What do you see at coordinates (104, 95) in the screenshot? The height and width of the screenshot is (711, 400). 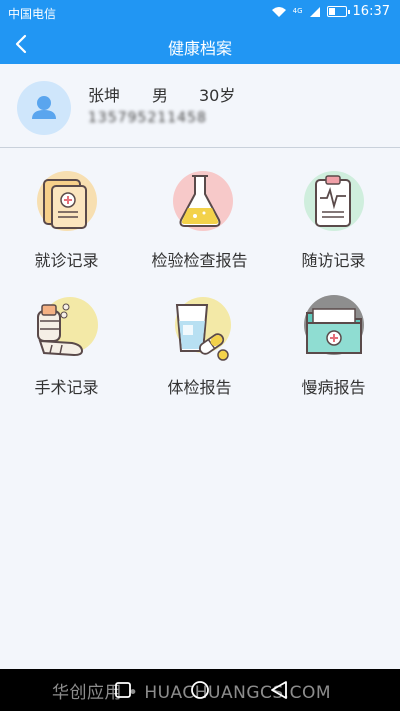 I see `patient-name: 张坤` at bounding box center [104, 95].